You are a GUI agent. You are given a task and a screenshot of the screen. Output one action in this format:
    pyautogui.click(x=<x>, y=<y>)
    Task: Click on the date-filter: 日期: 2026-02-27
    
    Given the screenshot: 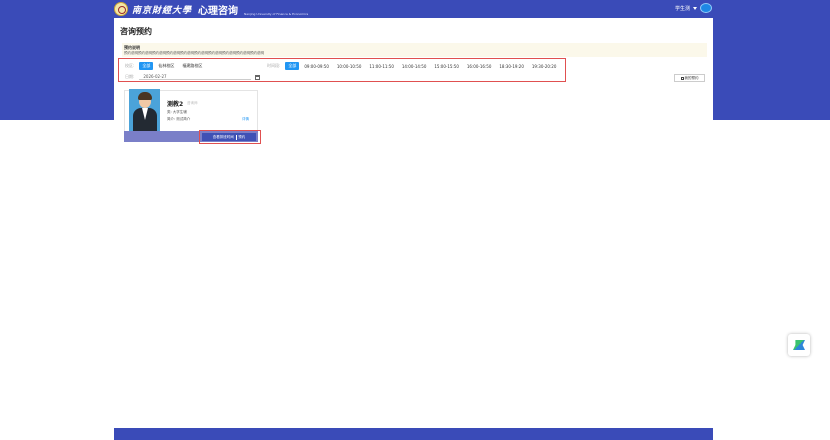 What is the action you would take?
    pyautogui.click(x=193, y=77)
    